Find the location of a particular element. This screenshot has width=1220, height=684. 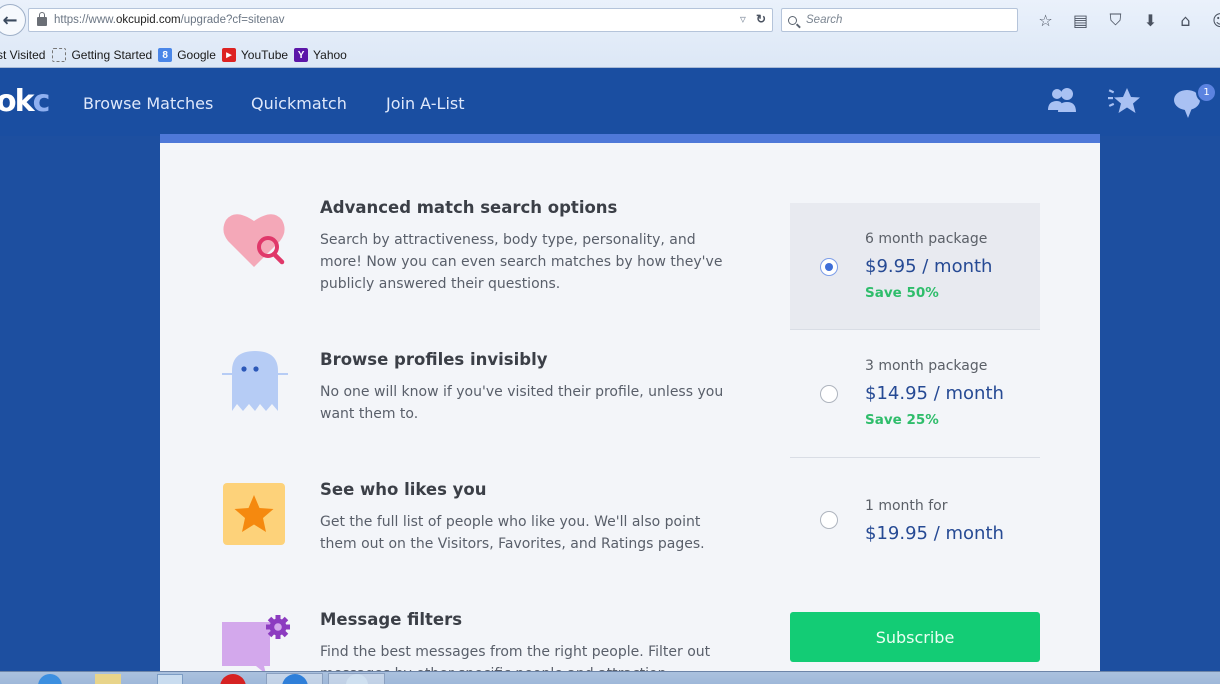

plan-label: 3 month package is located at coordinates (926, 366).